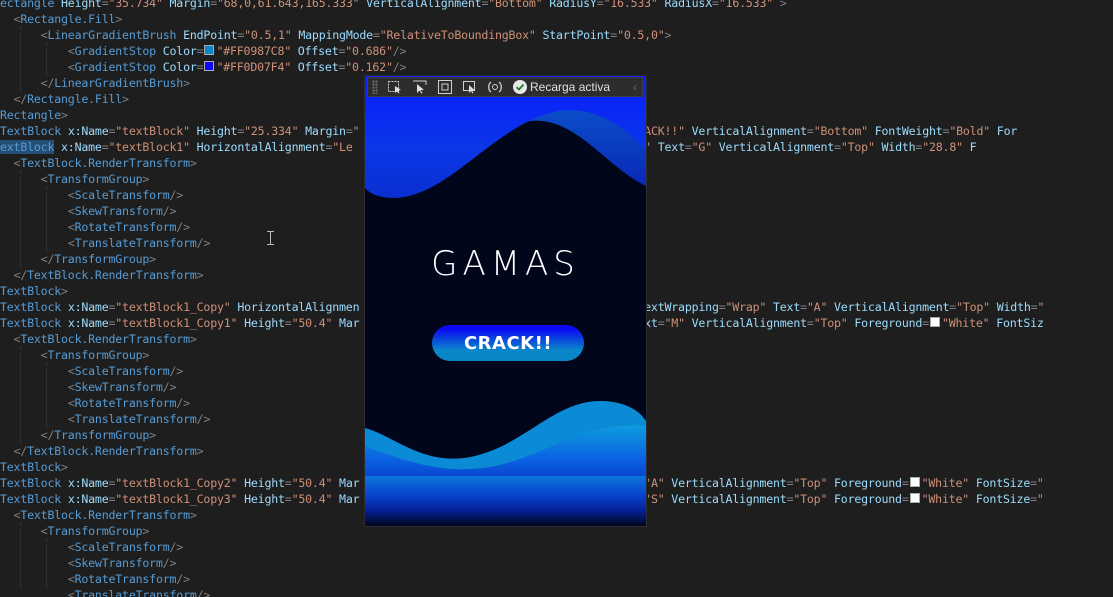  What do you see at coordinates (254, 51) in the screenshot?
I see `code-token: "#FF0987C8"` at bounding box center [254, 51].